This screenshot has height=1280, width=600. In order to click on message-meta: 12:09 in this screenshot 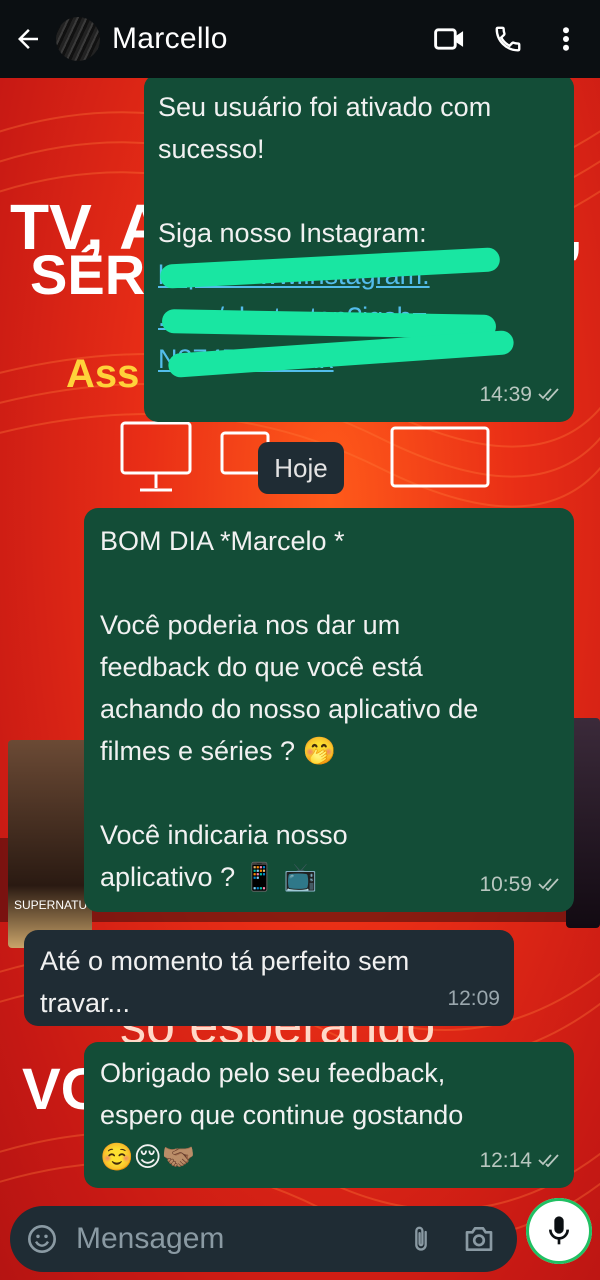, I will do `click(473, 999)`.